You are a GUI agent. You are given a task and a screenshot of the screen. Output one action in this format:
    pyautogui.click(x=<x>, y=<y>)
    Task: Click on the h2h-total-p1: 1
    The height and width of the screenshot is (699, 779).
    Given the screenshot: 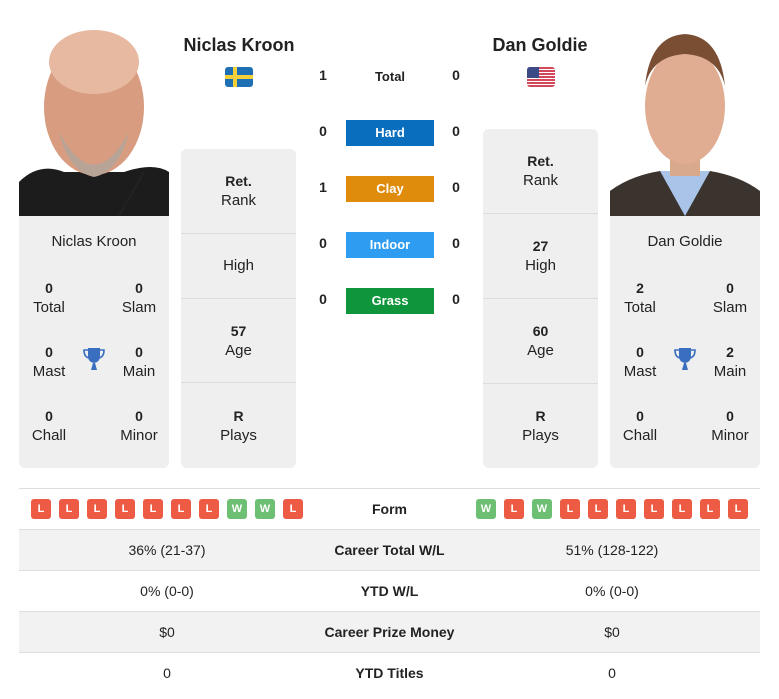 What is the action you would take?
    pyautogui.click(x=323, y=75)
    